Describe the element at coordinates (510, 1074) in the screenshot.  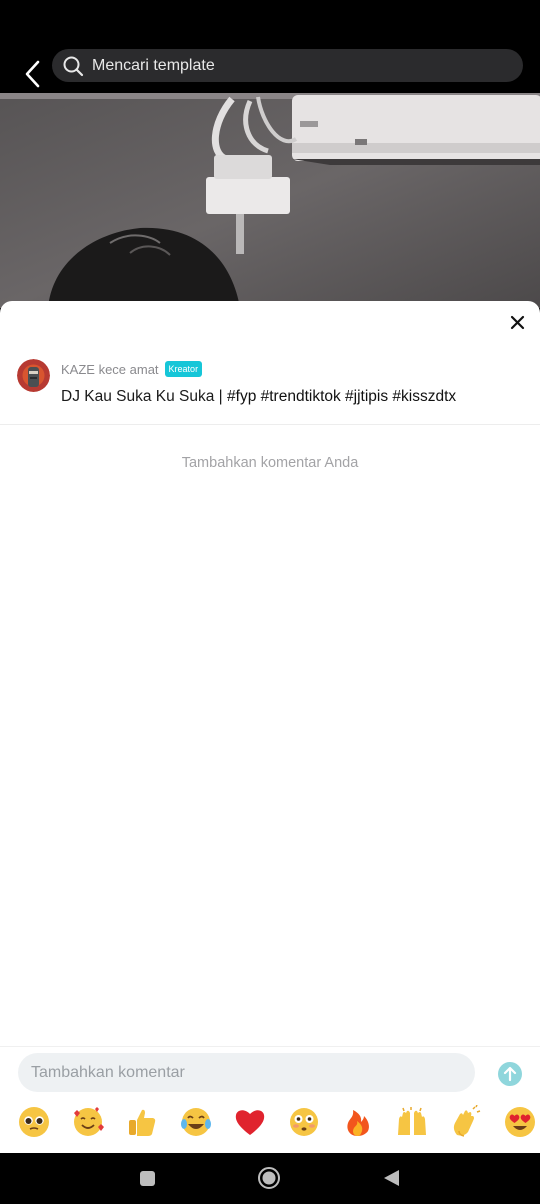
I see `send-arrow-icon` at that location.